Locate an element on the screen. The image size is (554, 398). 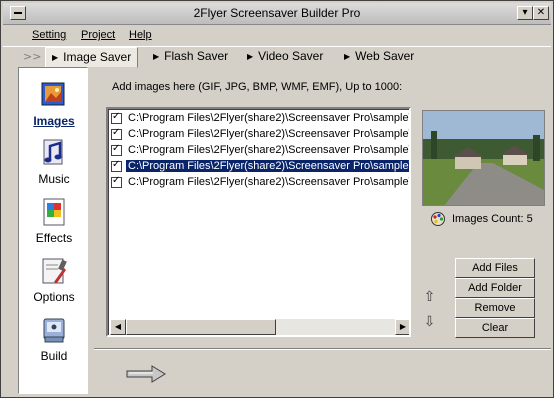
sidebar-item-label: Options is located at coordinates (54, 297).